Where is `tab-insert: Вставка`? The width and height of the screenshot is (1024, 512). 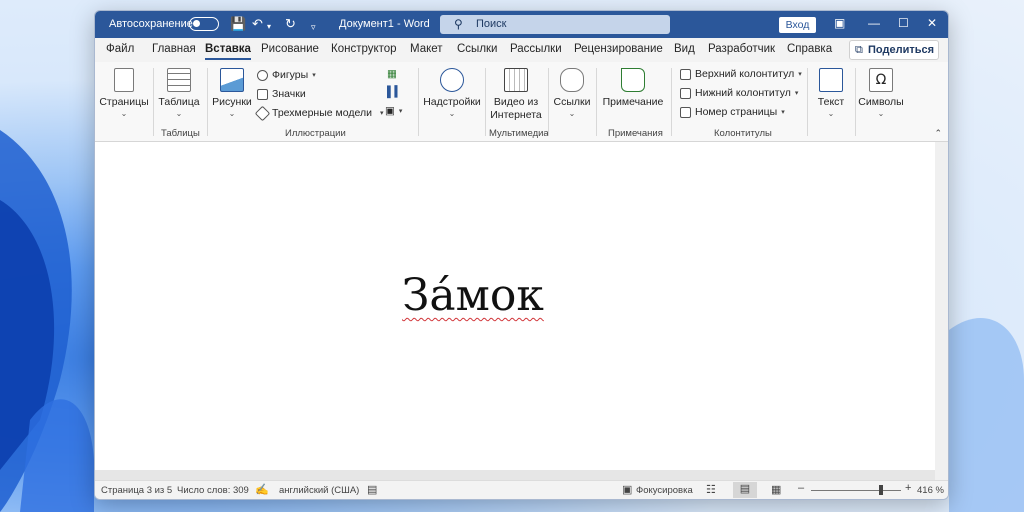
tab-insert: Вставка is located at coordinates (228, 51).